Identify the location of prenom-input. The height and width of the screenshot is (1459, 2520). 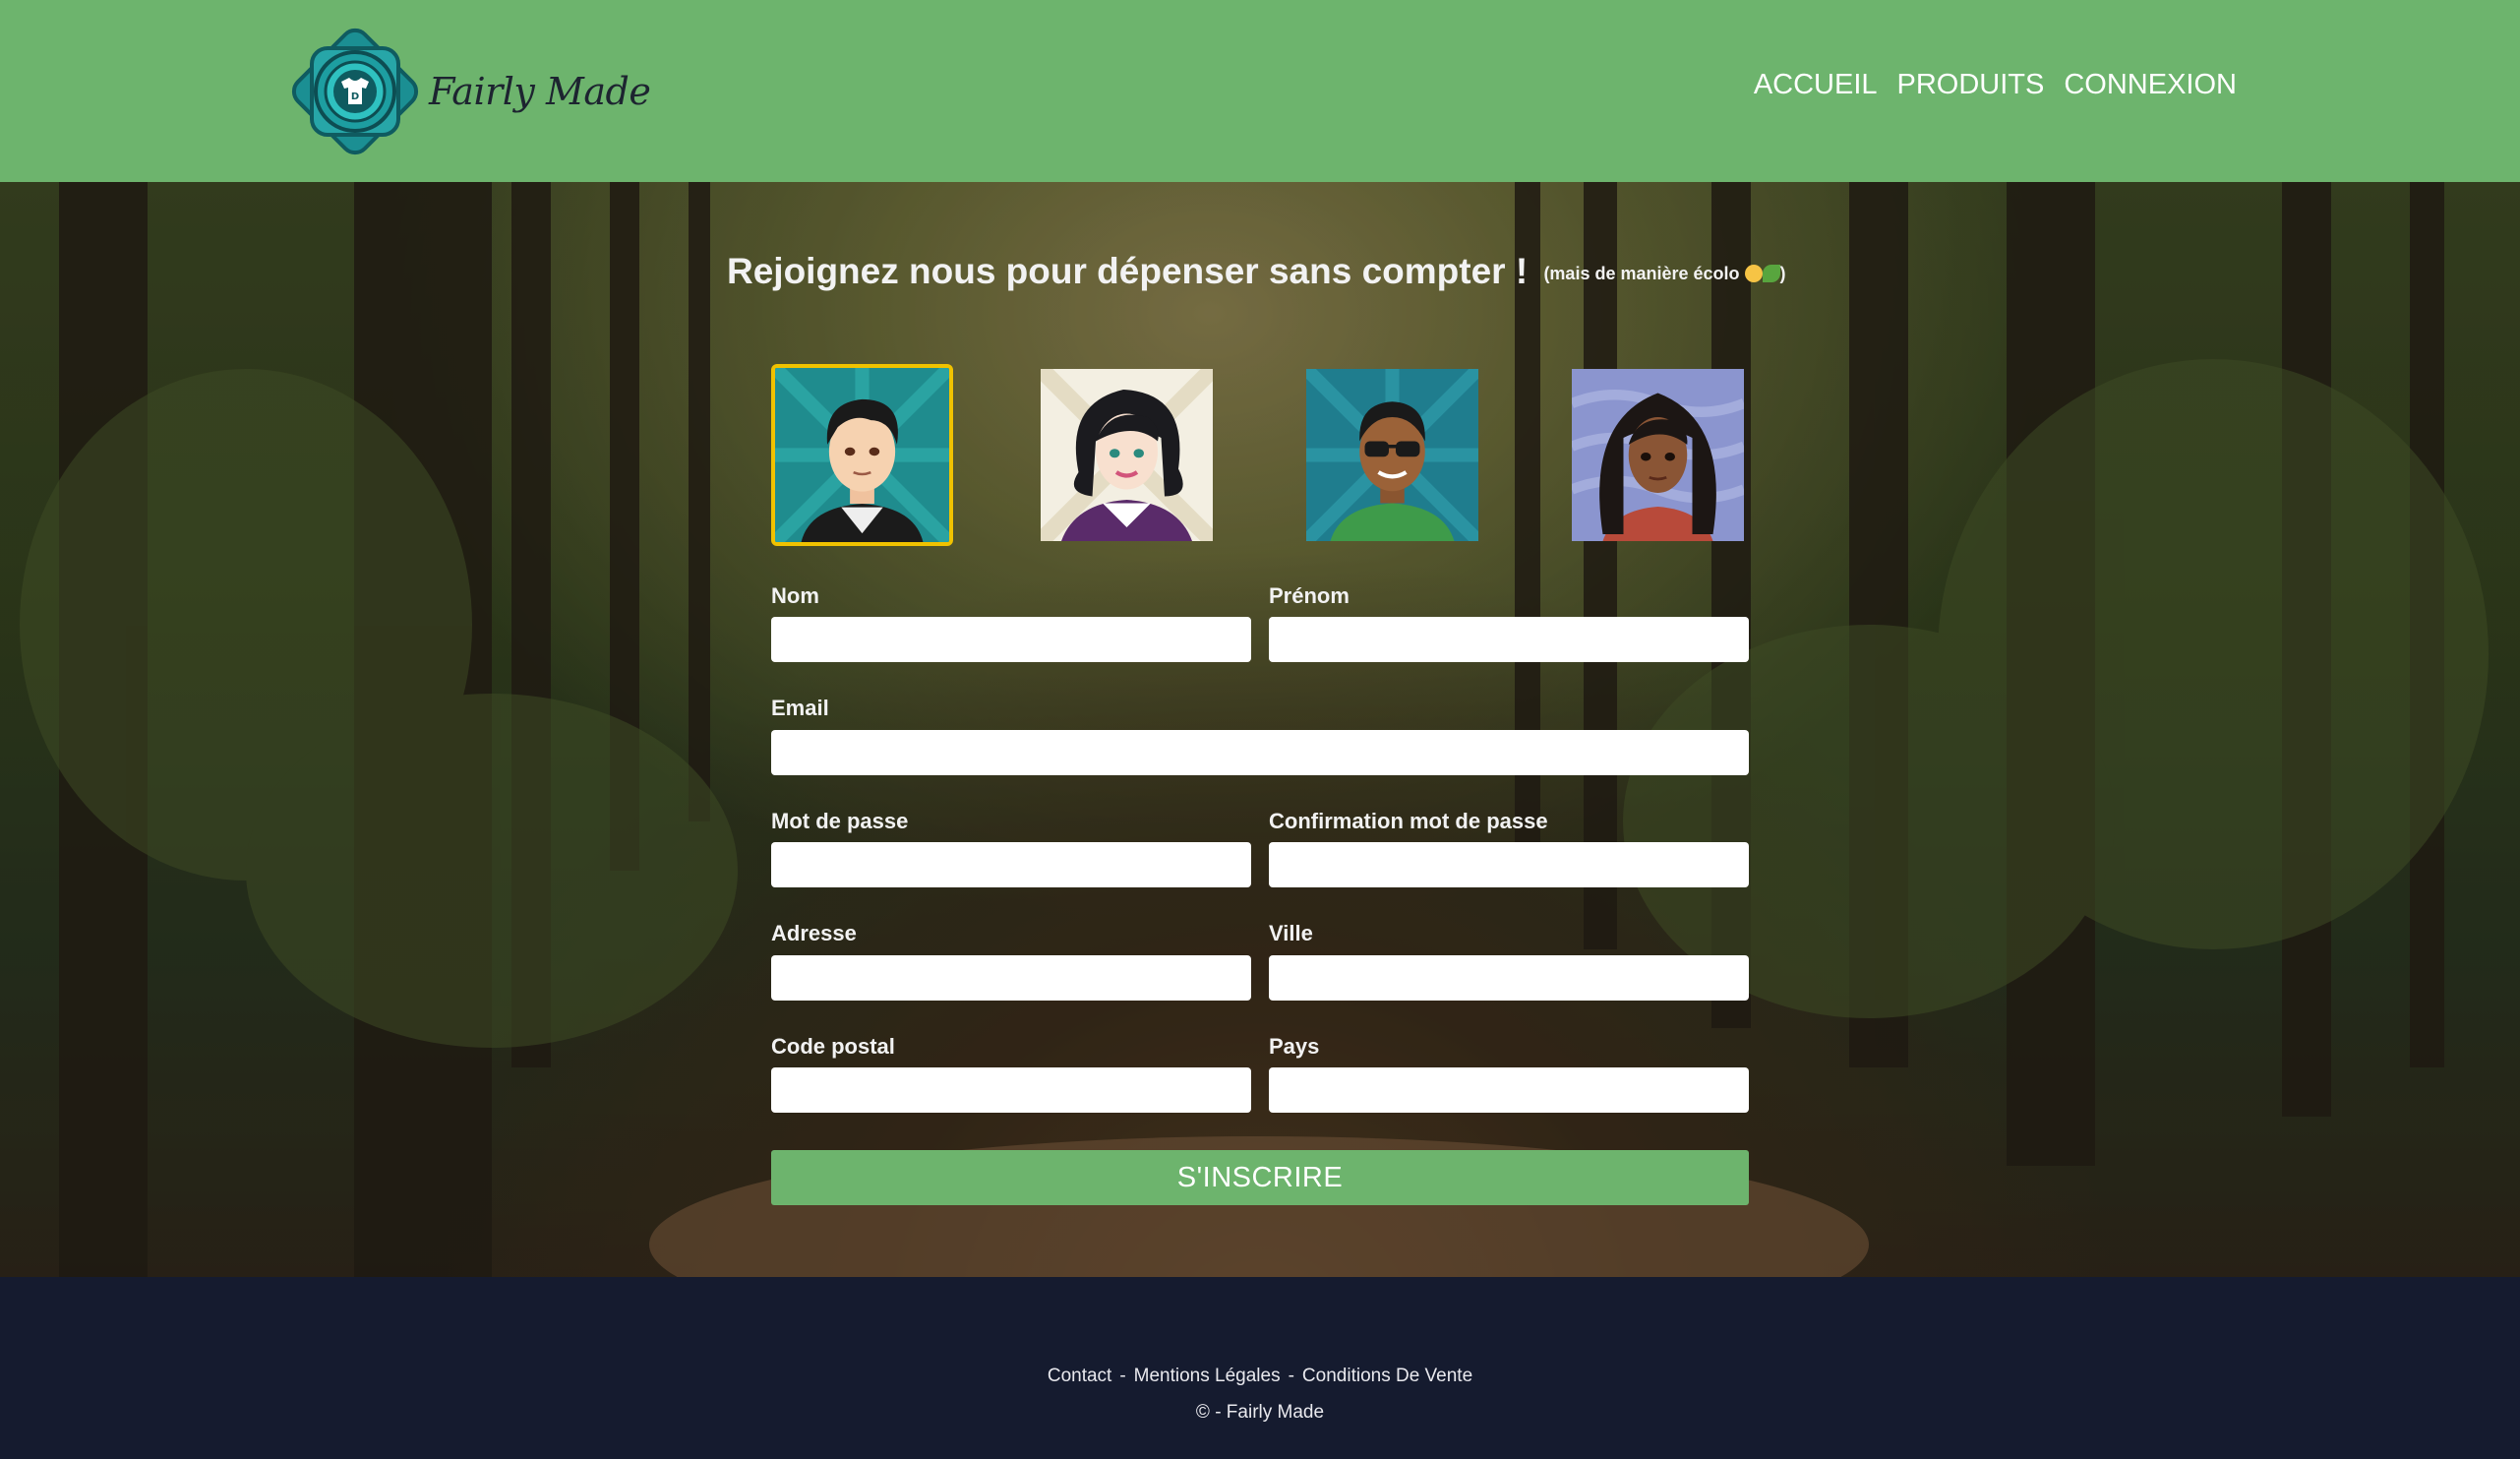
(1509, 639).